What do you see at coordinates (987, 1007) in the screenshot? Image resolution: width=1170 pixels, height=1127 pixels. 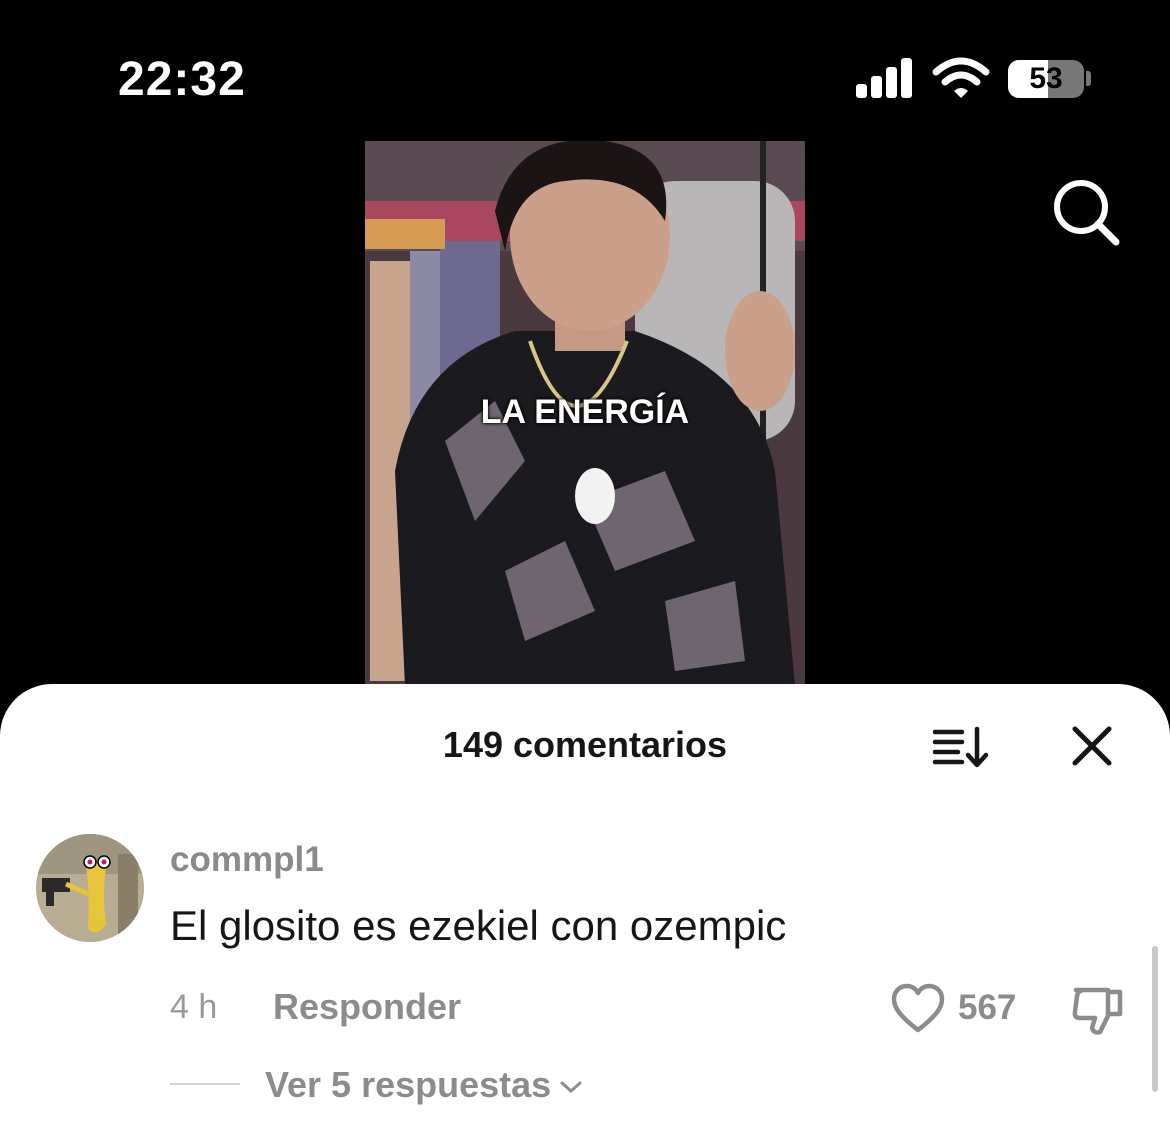 I see `like-count: 567` at bounding box center [987, 1007].